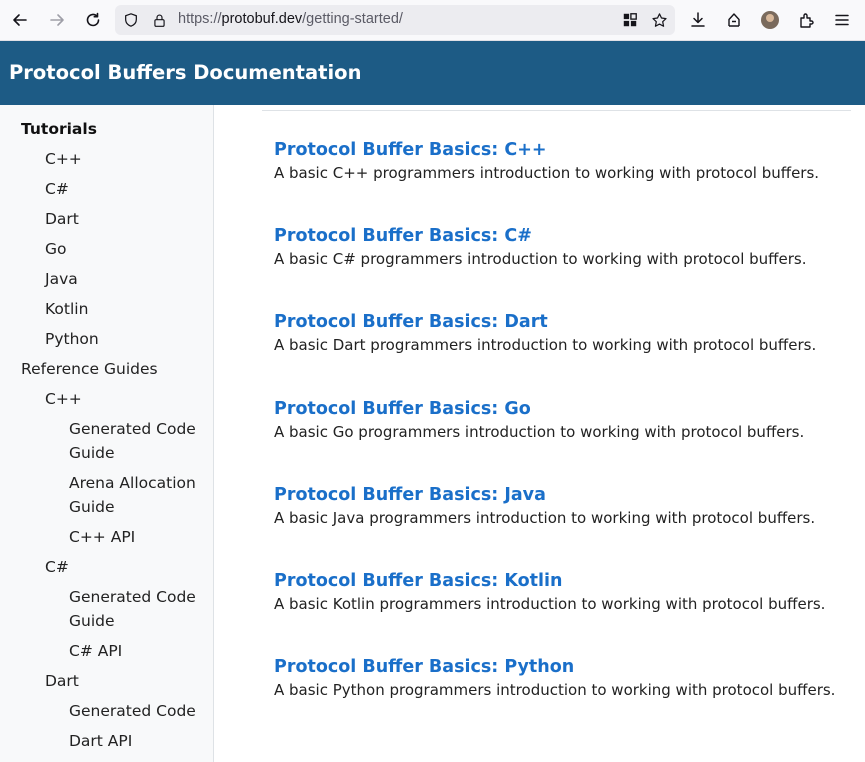 The height and width of the screenshot is (762, 865). Describe the element at coordinates (62, 219) in the screenshot. I see `sidebar-item-tutorial-dart: Dart` at that location.